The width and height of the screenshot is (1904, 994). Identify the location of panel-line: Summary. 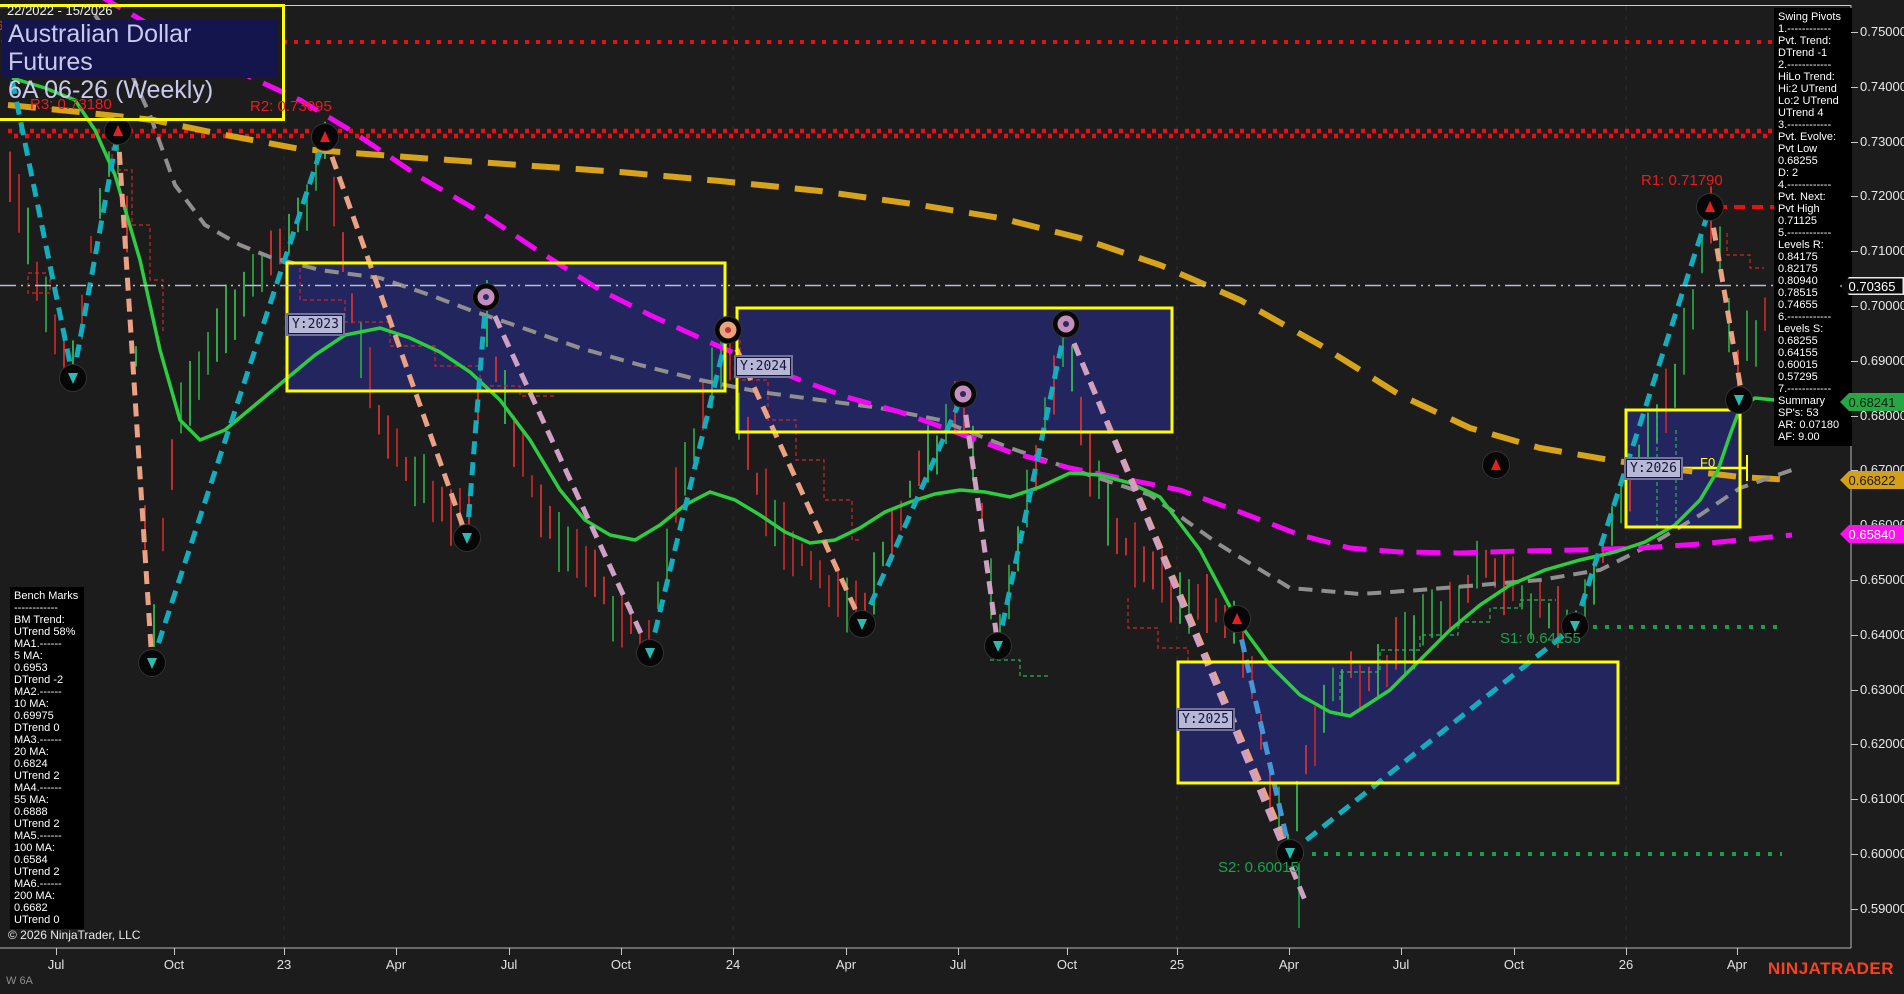
(1802, 401).